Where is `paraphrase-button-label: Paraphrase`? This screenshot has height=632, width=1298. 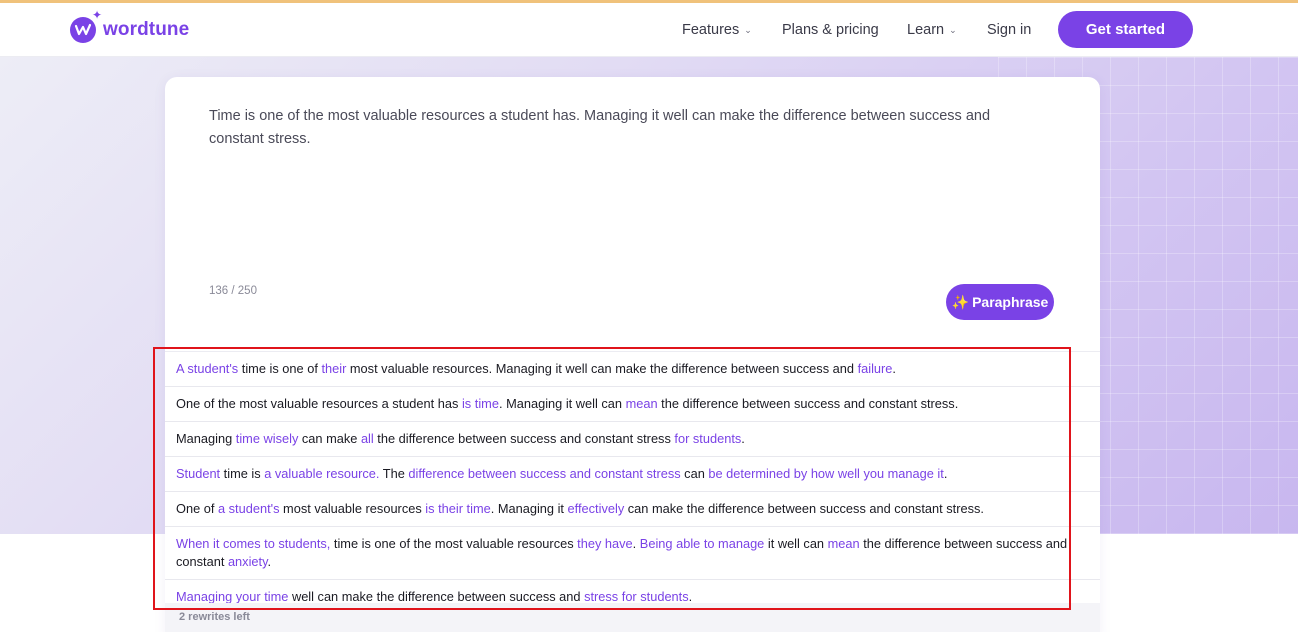
paraphrase-button-label: Paraphrase is located at coordinates (1010, 302).